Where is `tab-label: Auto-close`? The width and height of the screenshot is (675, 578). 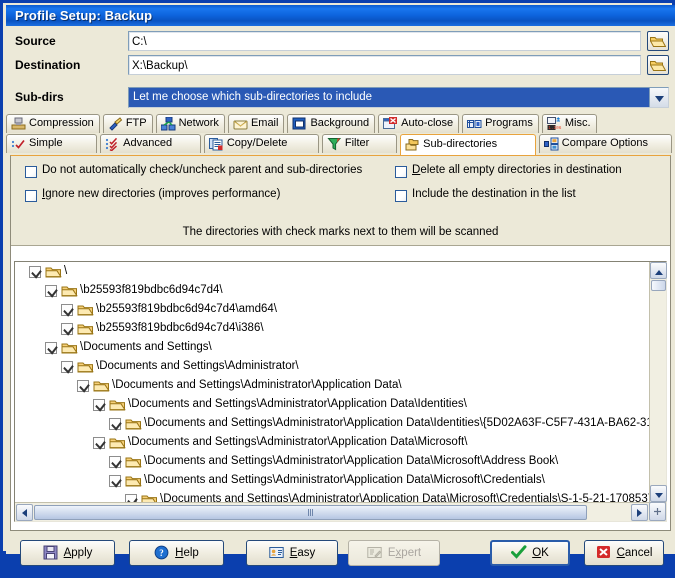
tab-label: Auto-close is located at coordinates (427, 123).